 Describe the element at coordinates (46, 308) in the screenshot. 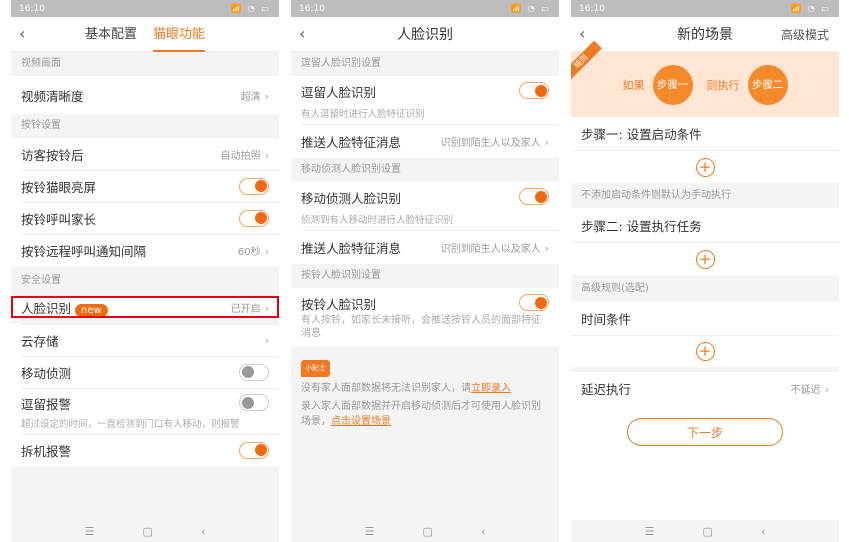

I see `label: 人脸识别` at that location.